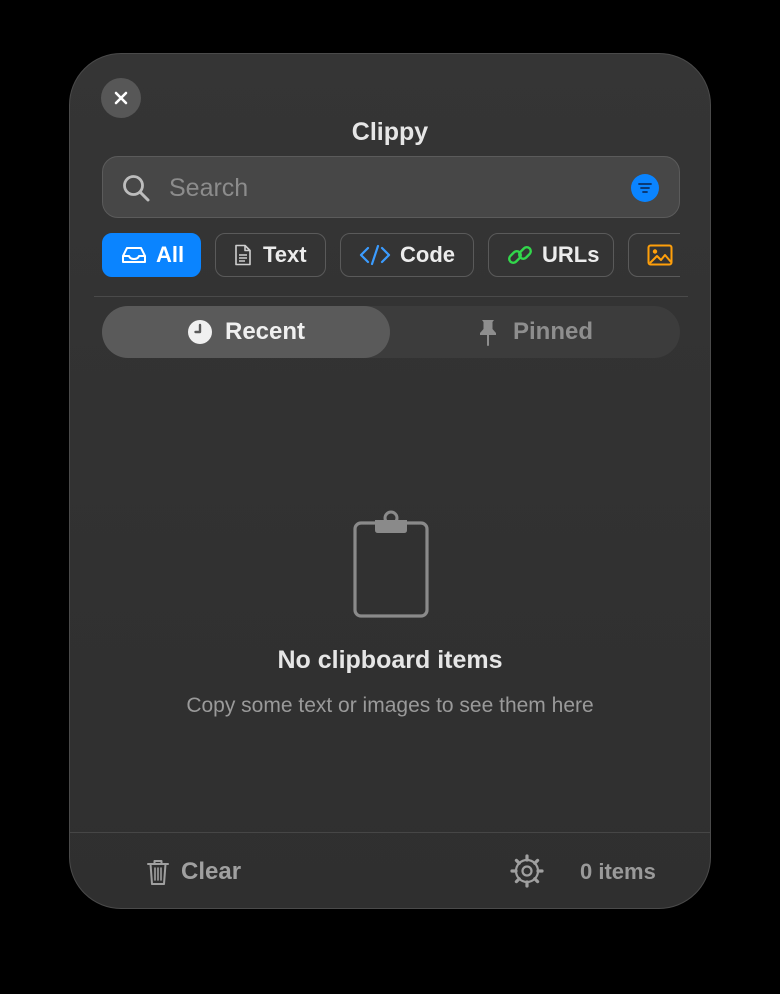 The height and width of the screenshot is (994, 780). I want to click on pin-icon, so click(487, 333).